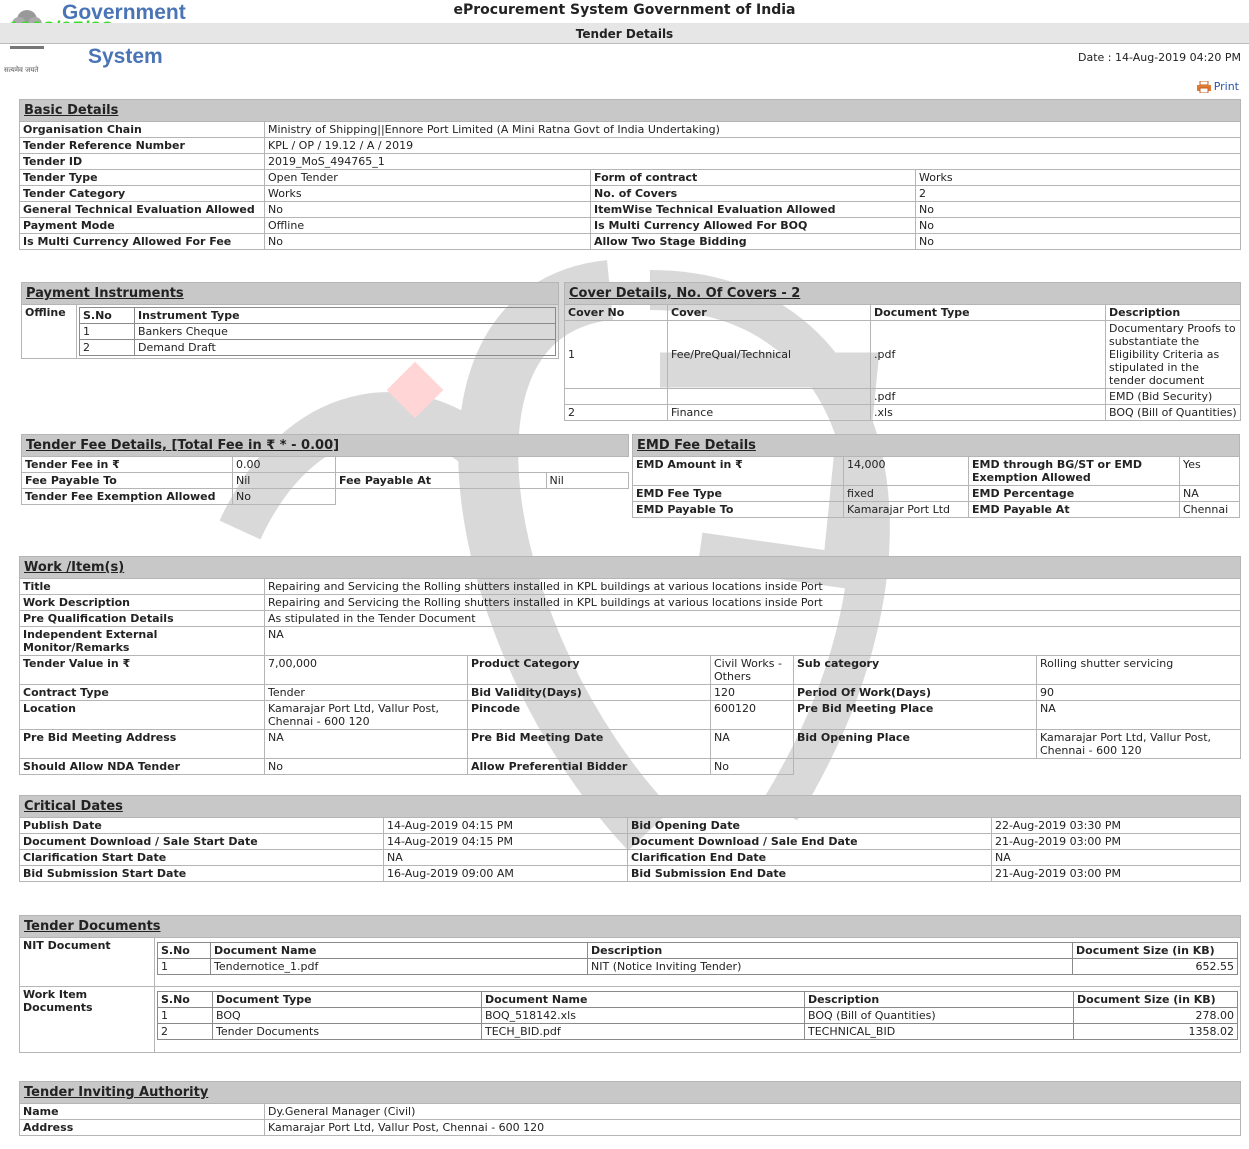 Image resolution: width=1249 pixels, height=1149 pixels. Describe the element at coordinates (902, 396) in the screenshot. I see `table-row: .pdf EMD (Bid Security)` at that location.